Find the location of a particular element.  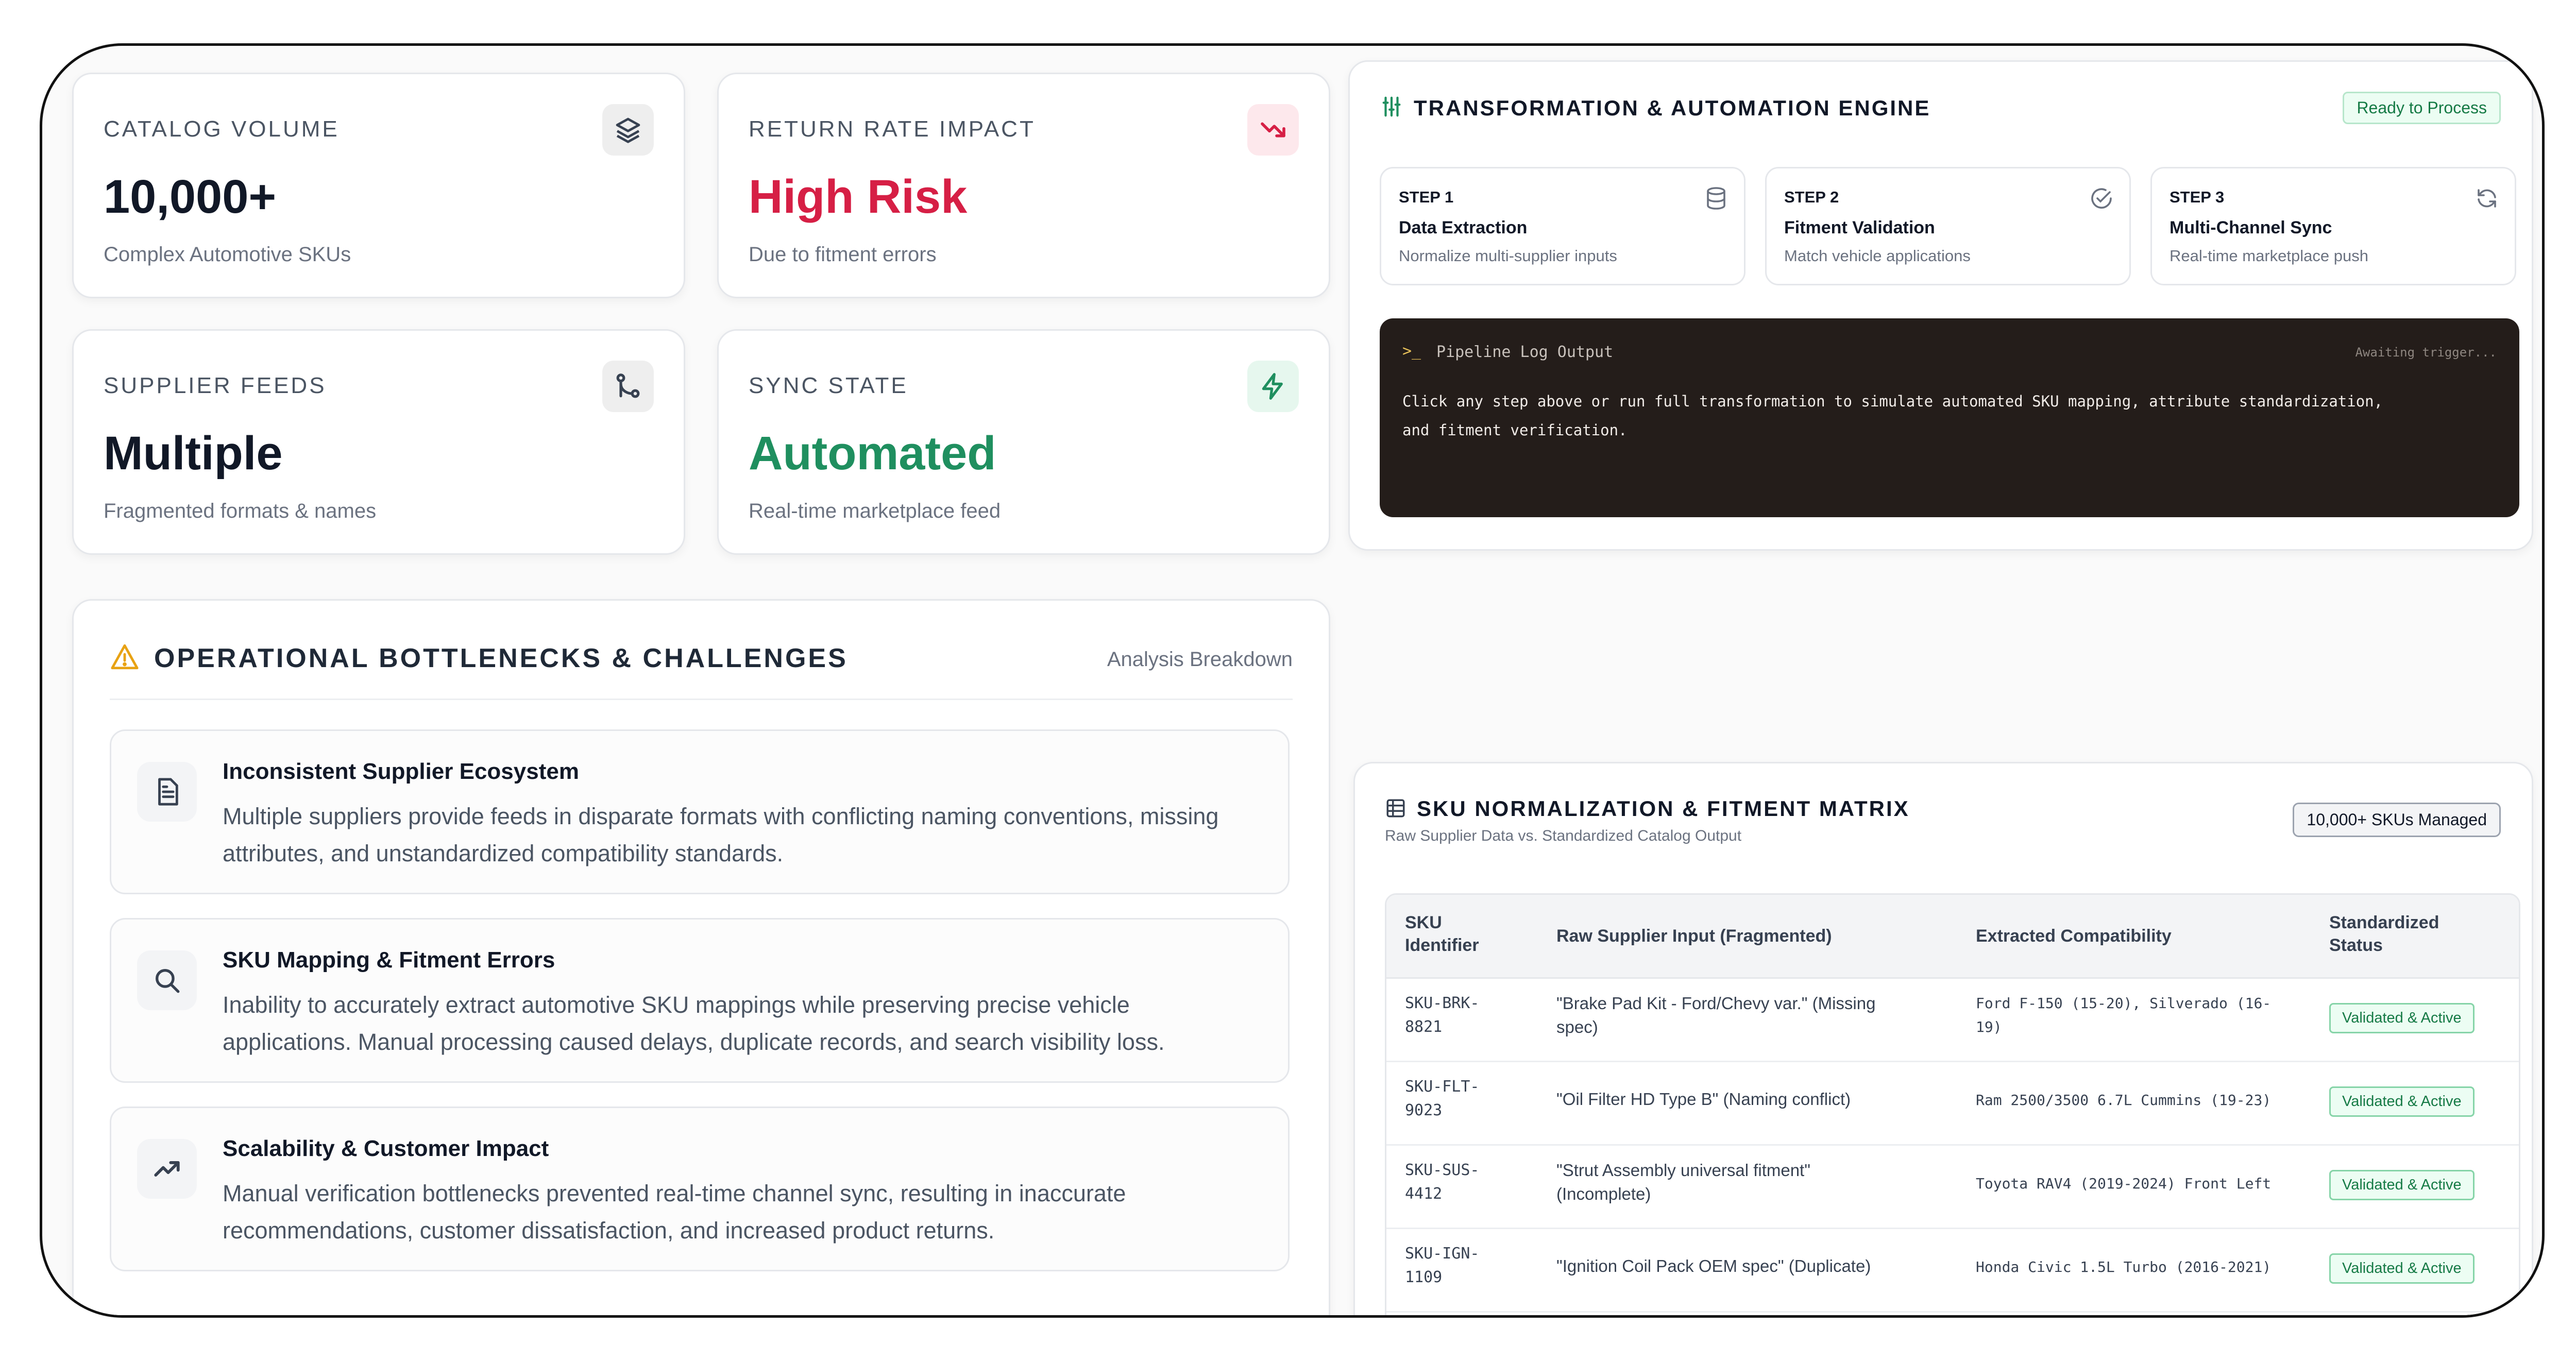

cell-sku: SKU-IGN- 1109 is located at coordinates (1442, 1265).